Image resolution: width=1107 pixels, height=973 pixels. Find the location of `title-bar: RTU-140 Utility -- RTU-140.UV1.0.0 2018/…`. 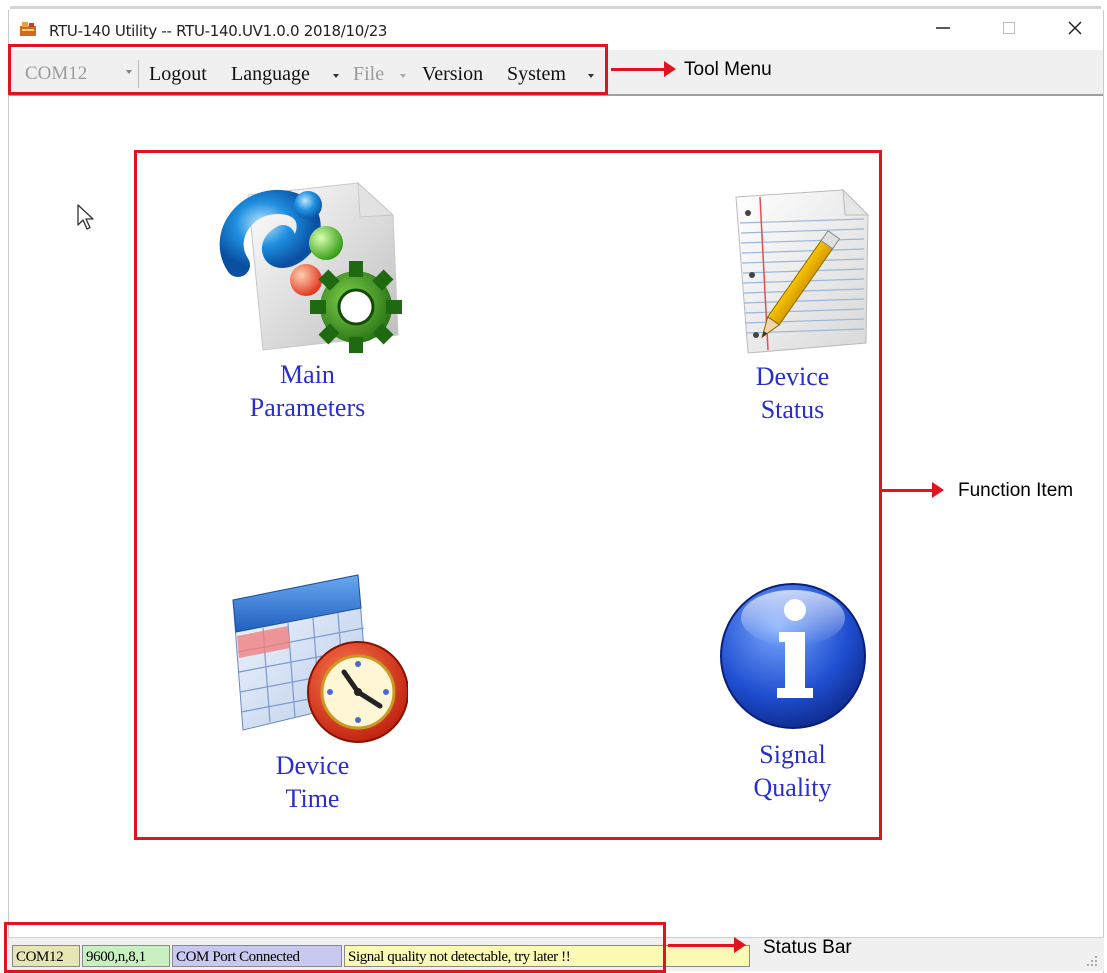

title-bar: RTU-140 Utility -- RTU-140.UV1.0.0 2018/… is located at coordinates (556, 28).